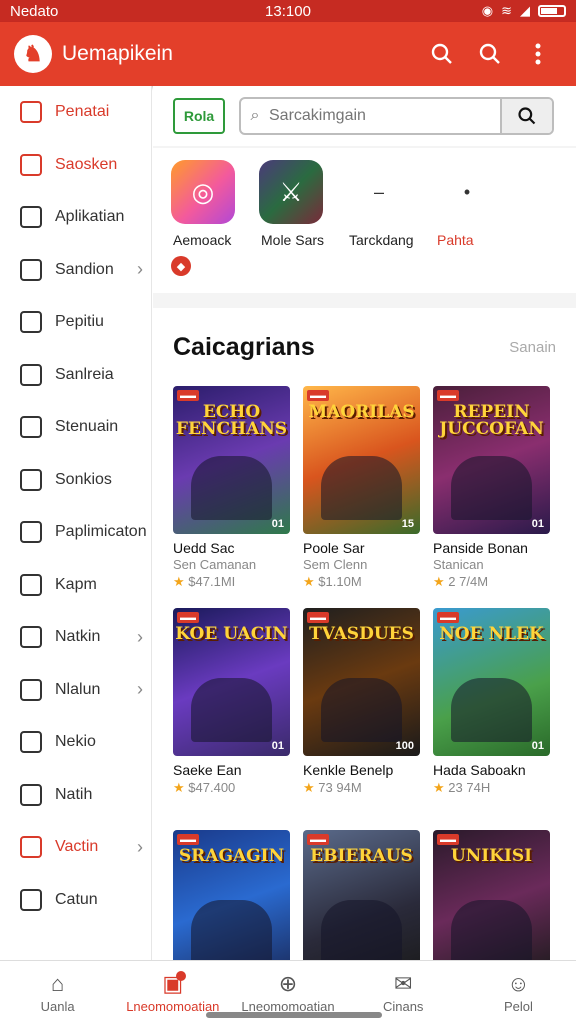 The image size is (576, 1024). I want to click on game-thumbnail: ▬▬ MAORILAS 15, so click(361, 460).